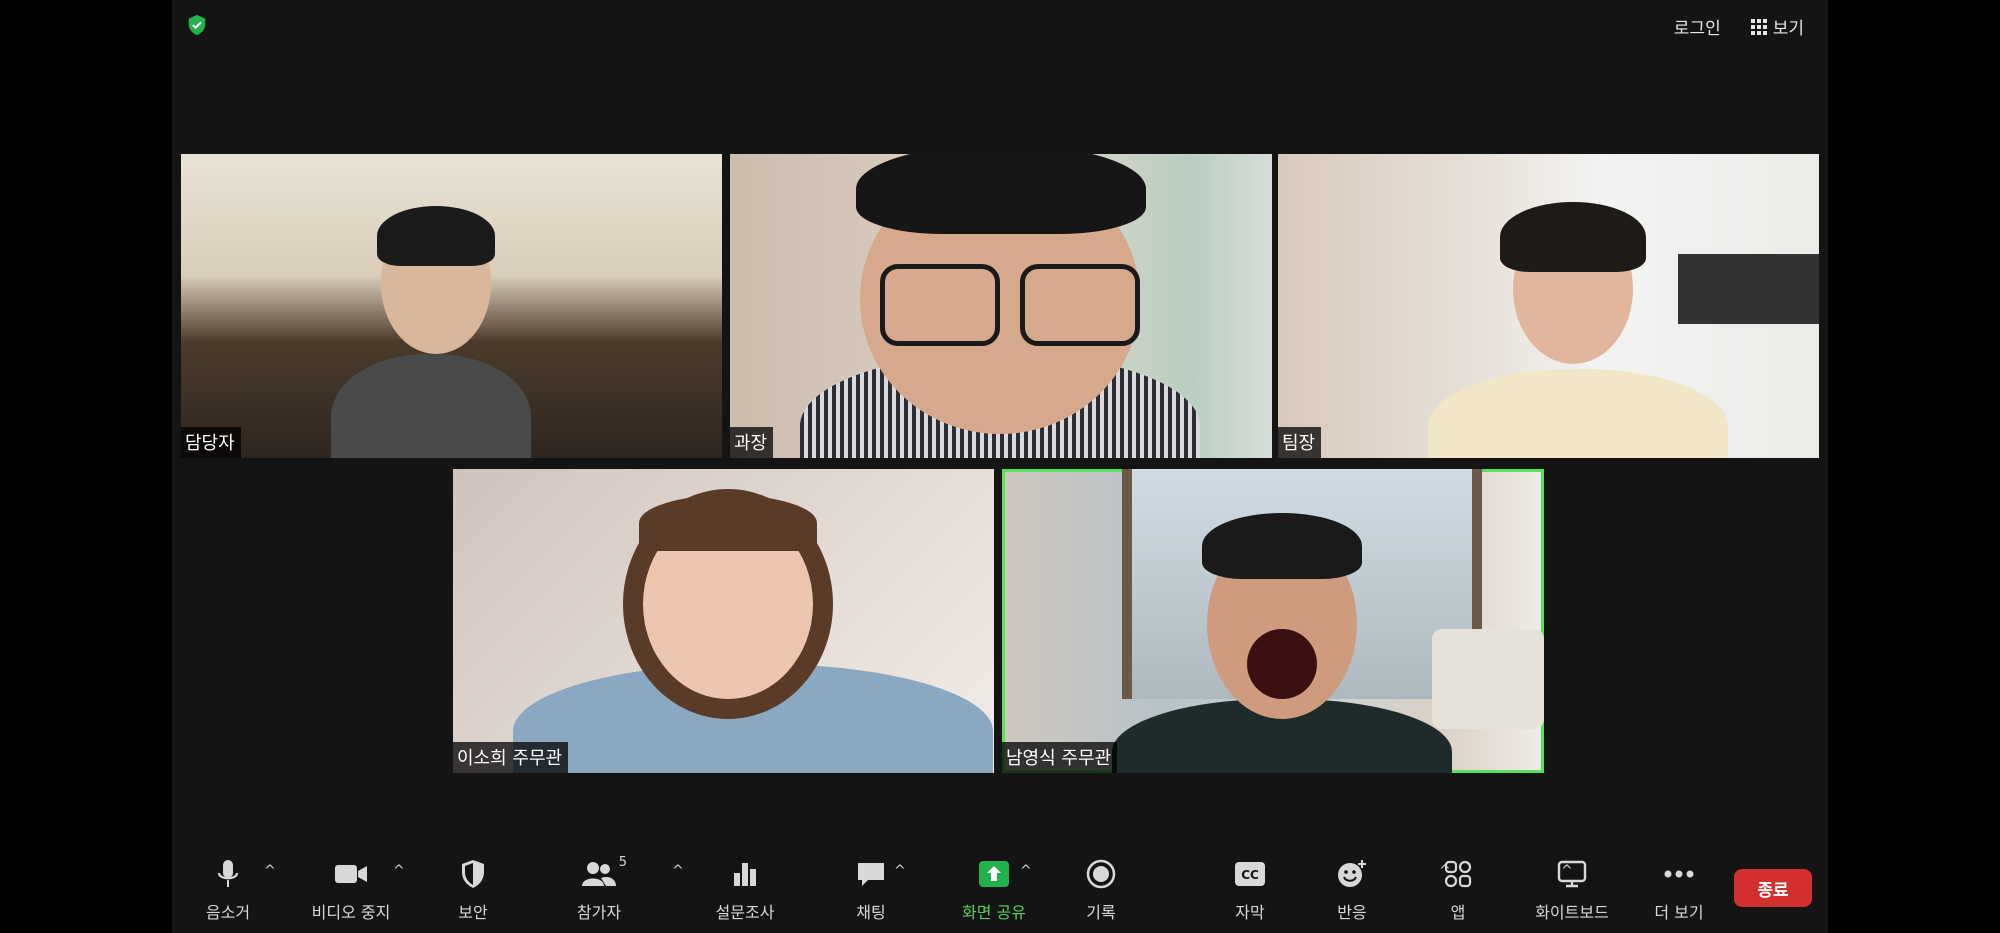 The height and width of the screenshot is (933, 2000). I want to click on share-options-caret-icon: ^, so click(1026, 871).